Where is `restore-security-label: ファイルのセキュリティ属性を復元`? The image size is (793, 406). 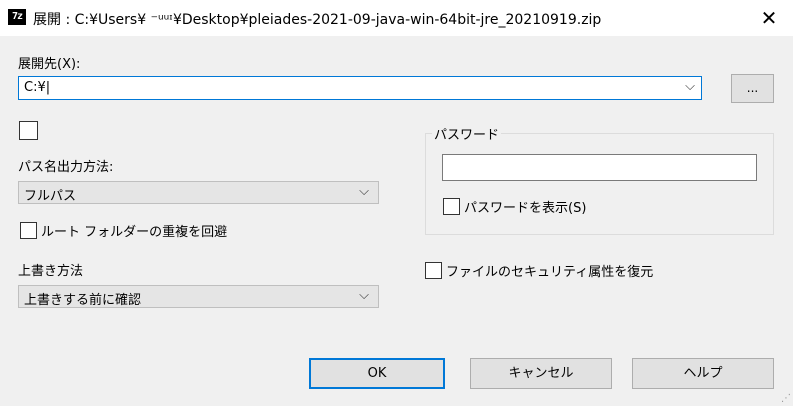
restore-security-label: ファイルのセキュリティ属性を復元 is located at coordinates (549, 270).